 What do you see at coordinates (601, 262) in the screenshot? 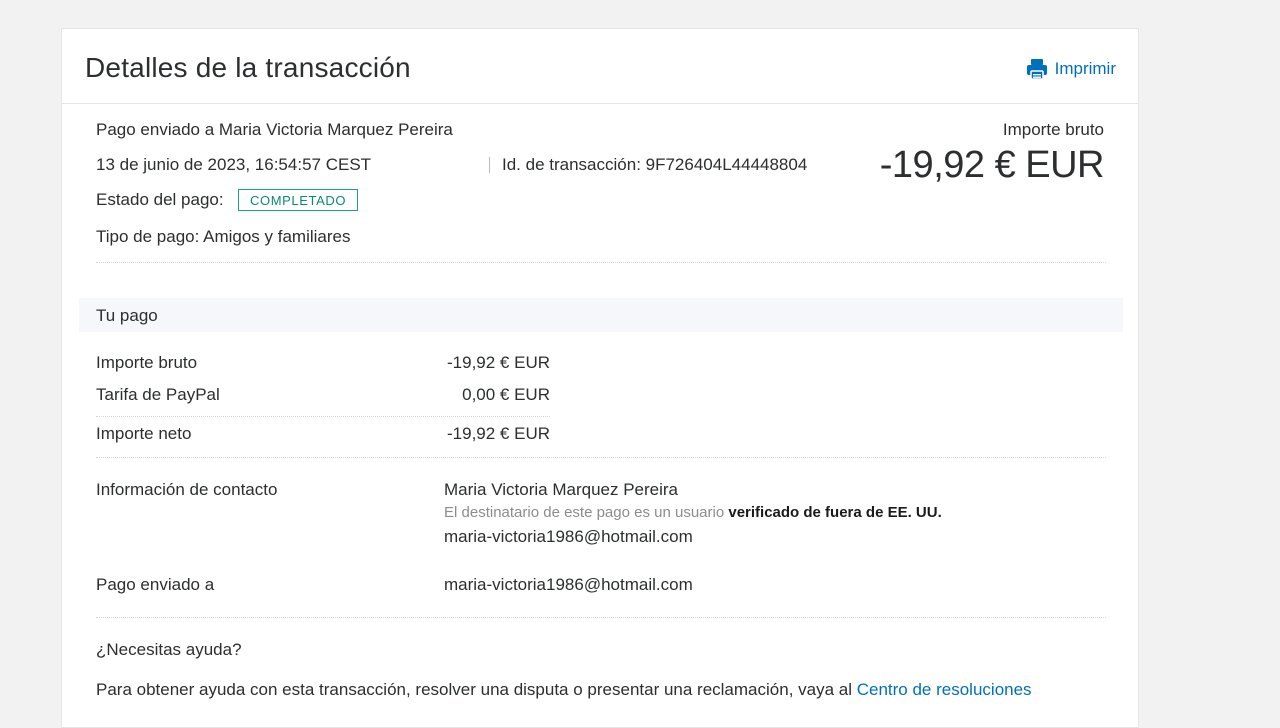
I see `summary-divider` at bounding box center [601, 262].